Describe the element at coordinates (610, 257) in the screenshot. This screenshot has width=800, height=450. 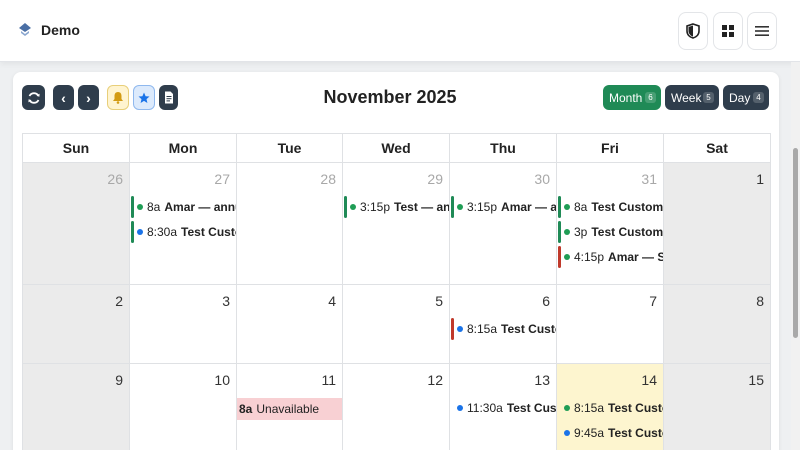
I see `calendar-event: 4:15pAmar — Summer` at that location.